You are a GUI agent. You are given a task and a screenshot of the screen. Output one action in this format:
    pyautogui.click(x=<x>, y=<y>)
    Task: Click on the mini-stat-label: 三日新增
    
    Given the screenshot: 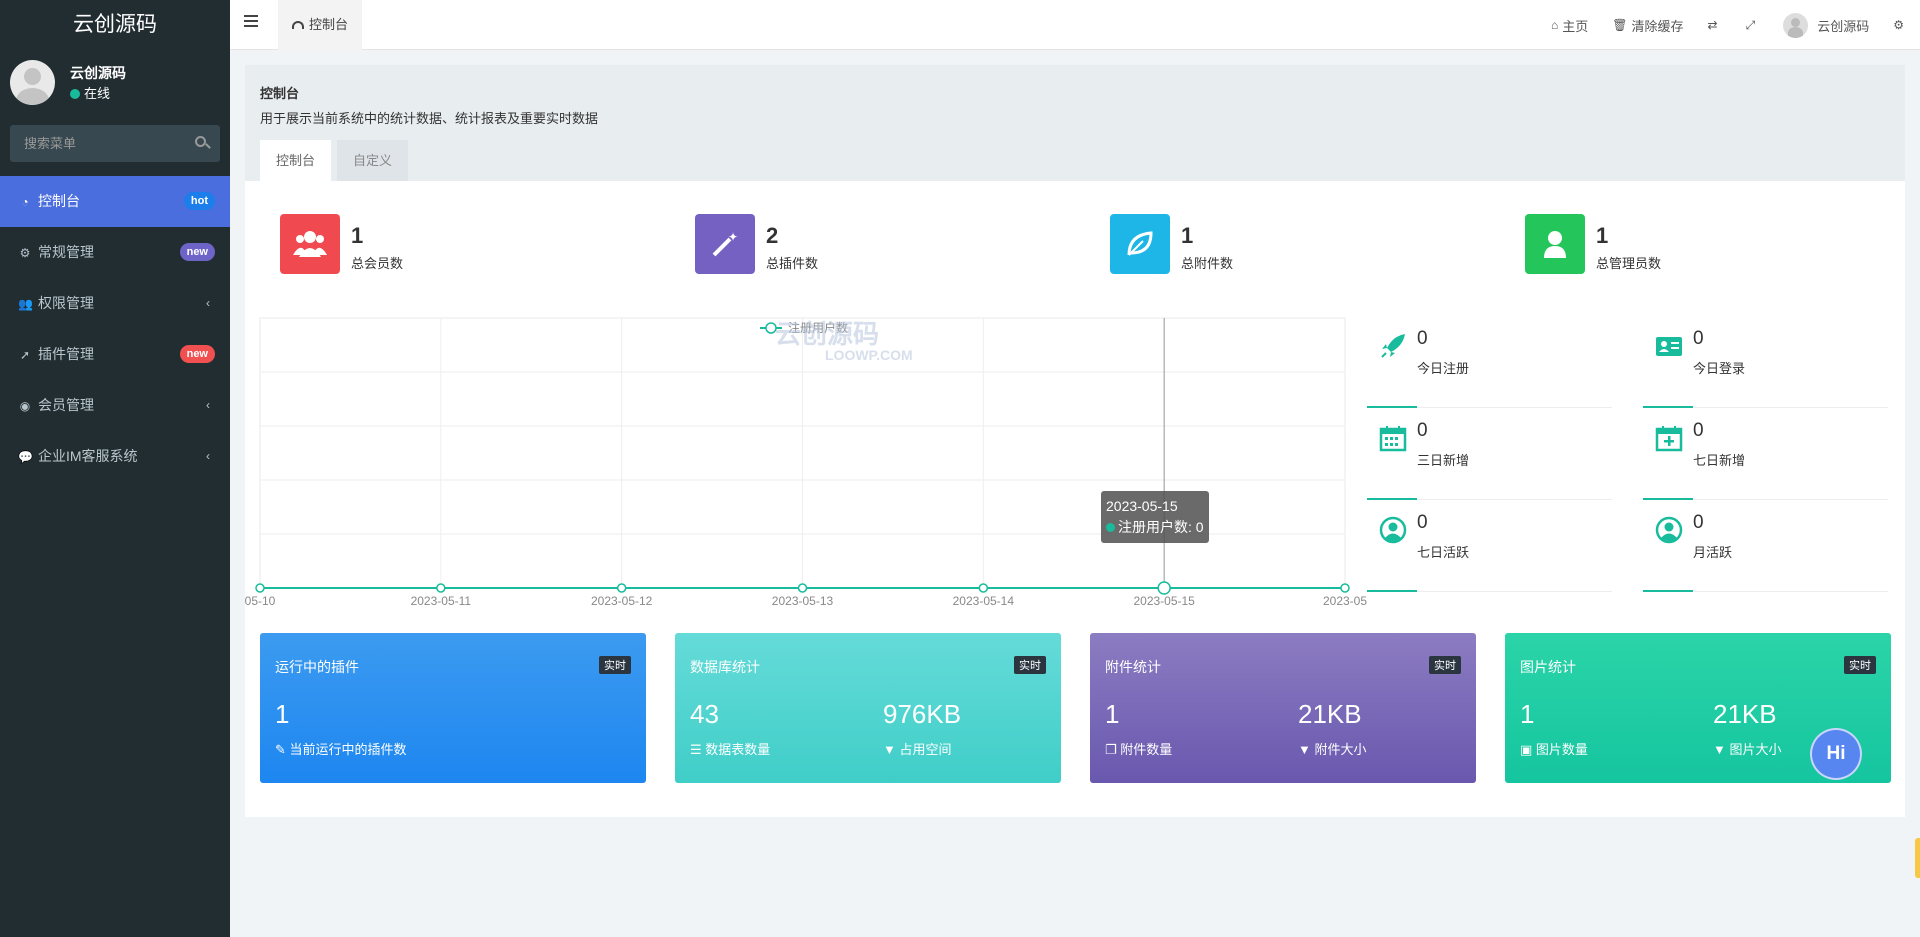 What is the action you would take?
    pyautogui.click(x=1443, y=460)
    